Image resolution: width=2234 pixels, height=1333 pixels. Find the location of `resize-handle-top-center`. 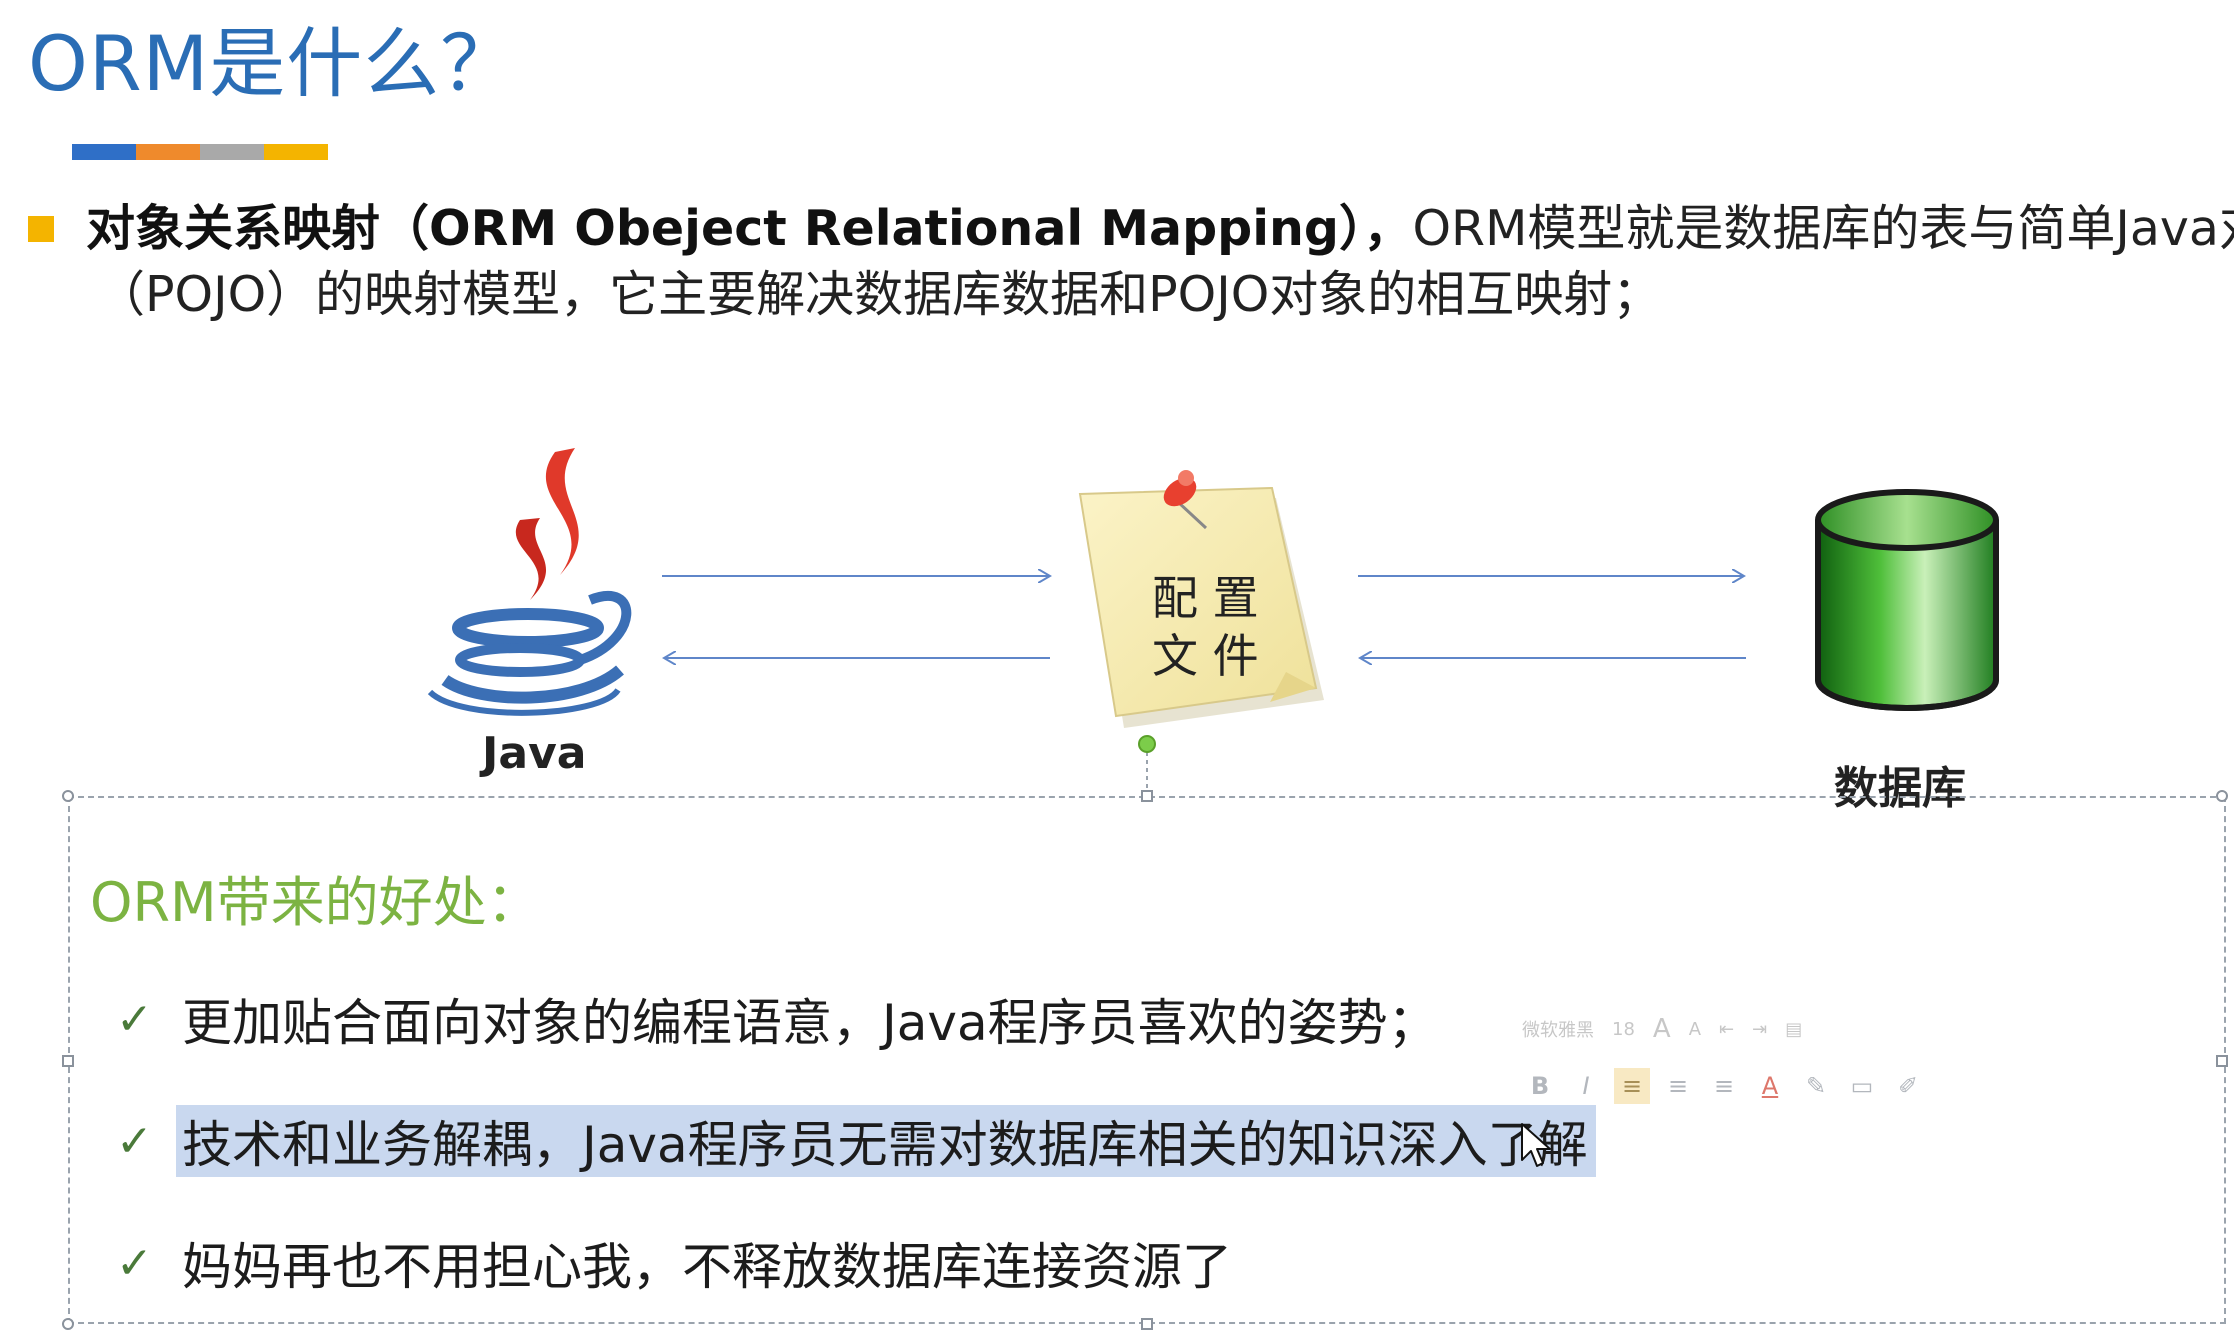

resize-handle-top-center is located at coordinates (1147, 796).